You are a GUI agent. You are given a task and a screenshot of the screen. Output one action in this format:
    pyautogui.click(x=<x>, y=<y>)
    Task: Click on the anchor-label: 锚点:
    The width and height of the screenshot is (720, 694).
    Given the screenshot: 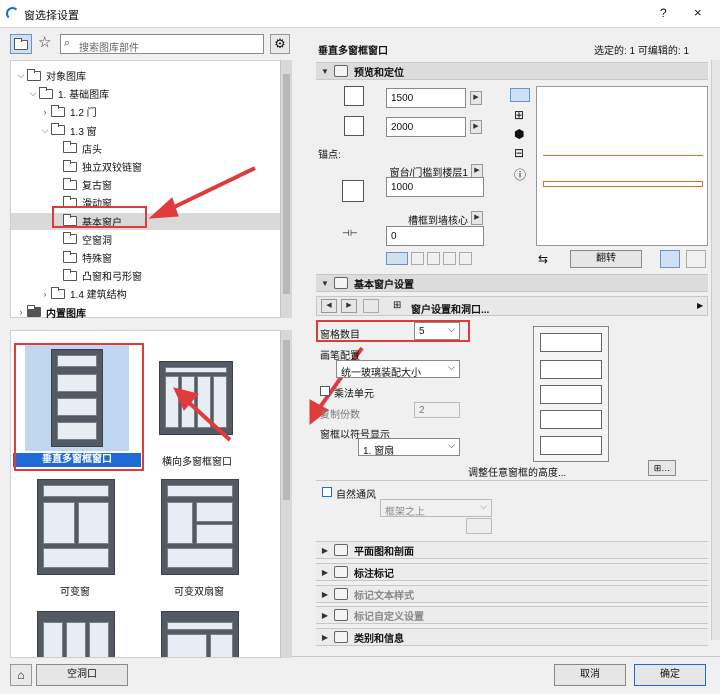 What is the action you would take?
    pyautogui.click(x=329, y=155)
    